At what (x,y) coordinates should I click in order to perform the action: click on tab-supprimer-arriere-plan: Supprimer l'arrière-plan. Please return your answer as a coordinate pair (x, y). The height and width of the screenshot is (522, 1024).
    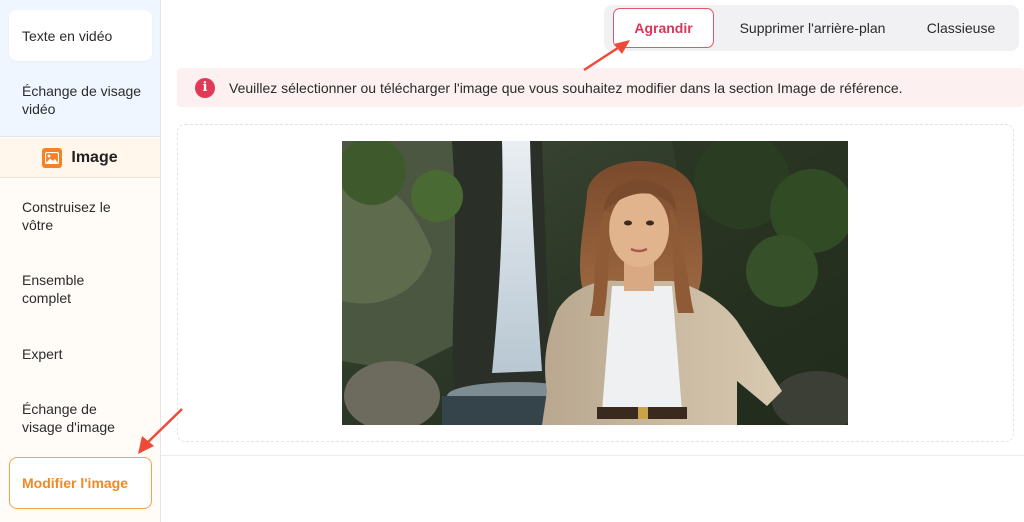
    Looking at the image, I should click on (812, 28).